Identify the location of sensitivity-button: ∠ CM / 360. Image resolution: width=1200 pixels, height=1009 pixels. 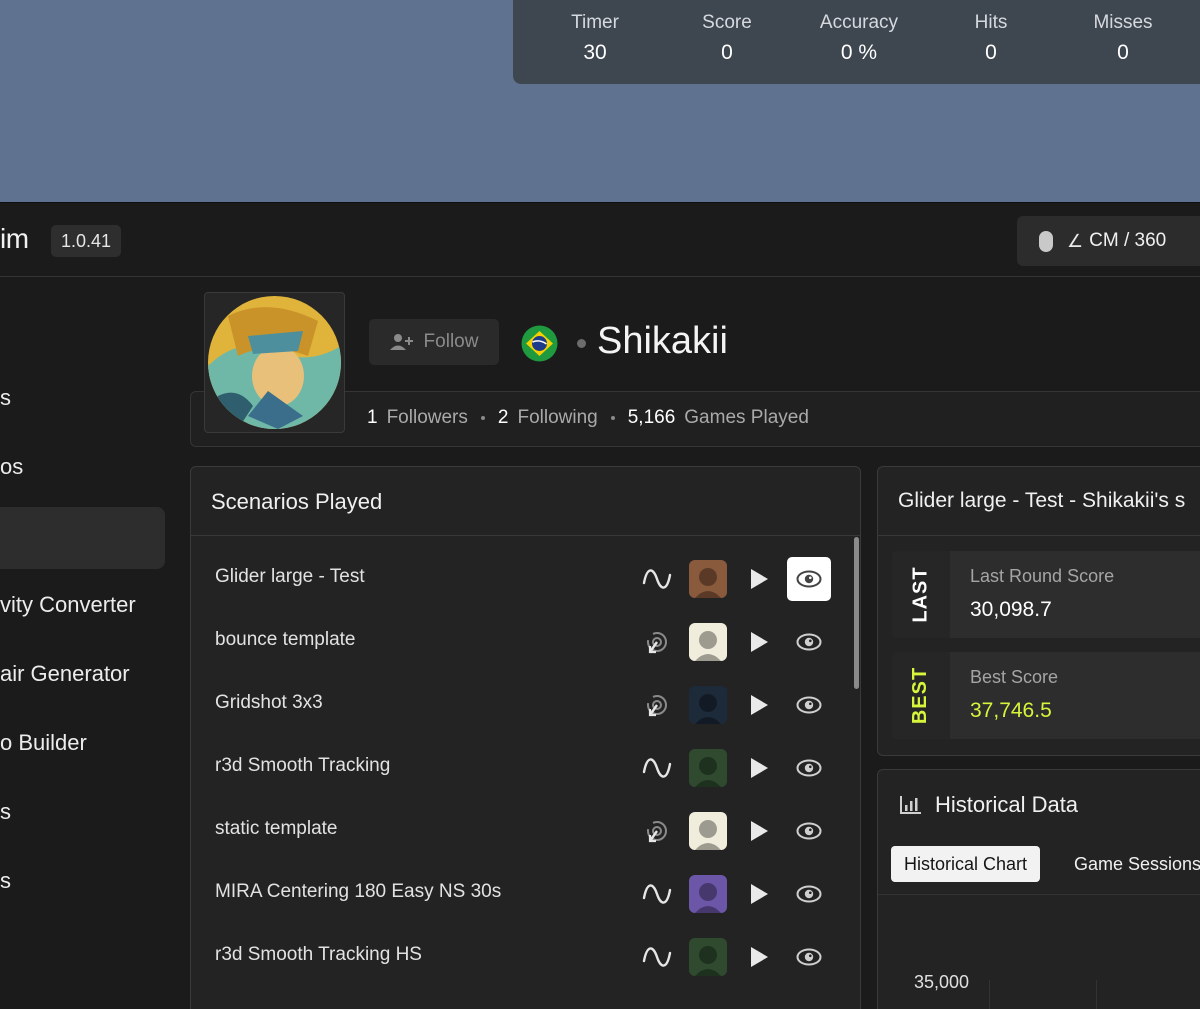
(1108, 241).